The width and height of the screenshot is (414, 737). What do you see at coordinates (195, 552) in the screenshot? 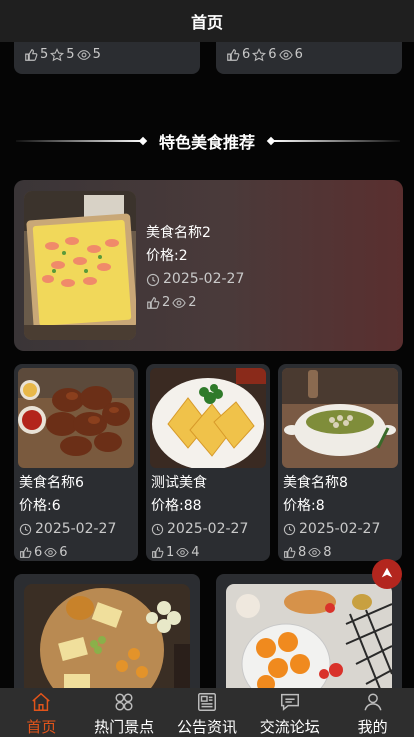
I see `view-count: 4` at bounding box center [195, 552].